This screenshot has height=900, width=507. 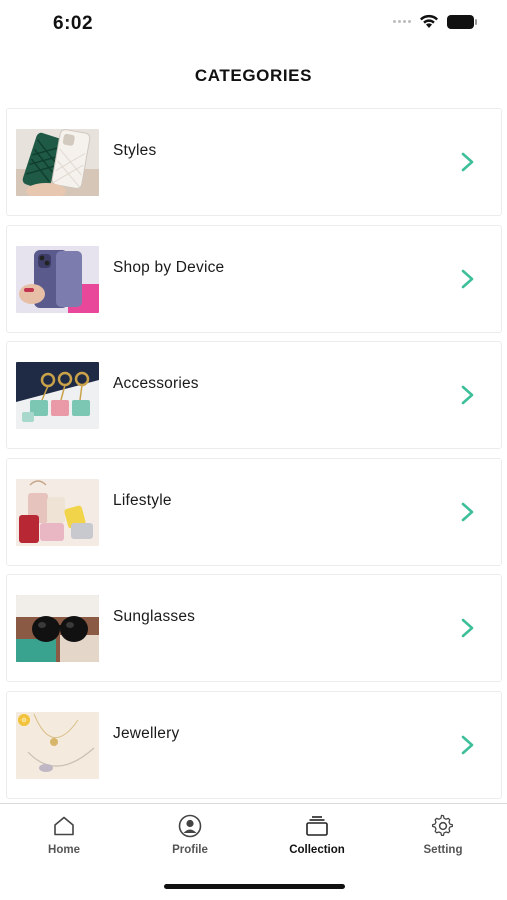 What do you see at coordinates (146, 733) in the screenshot?
I see `category-label: Jewellery` at bounding box center [146, 733].